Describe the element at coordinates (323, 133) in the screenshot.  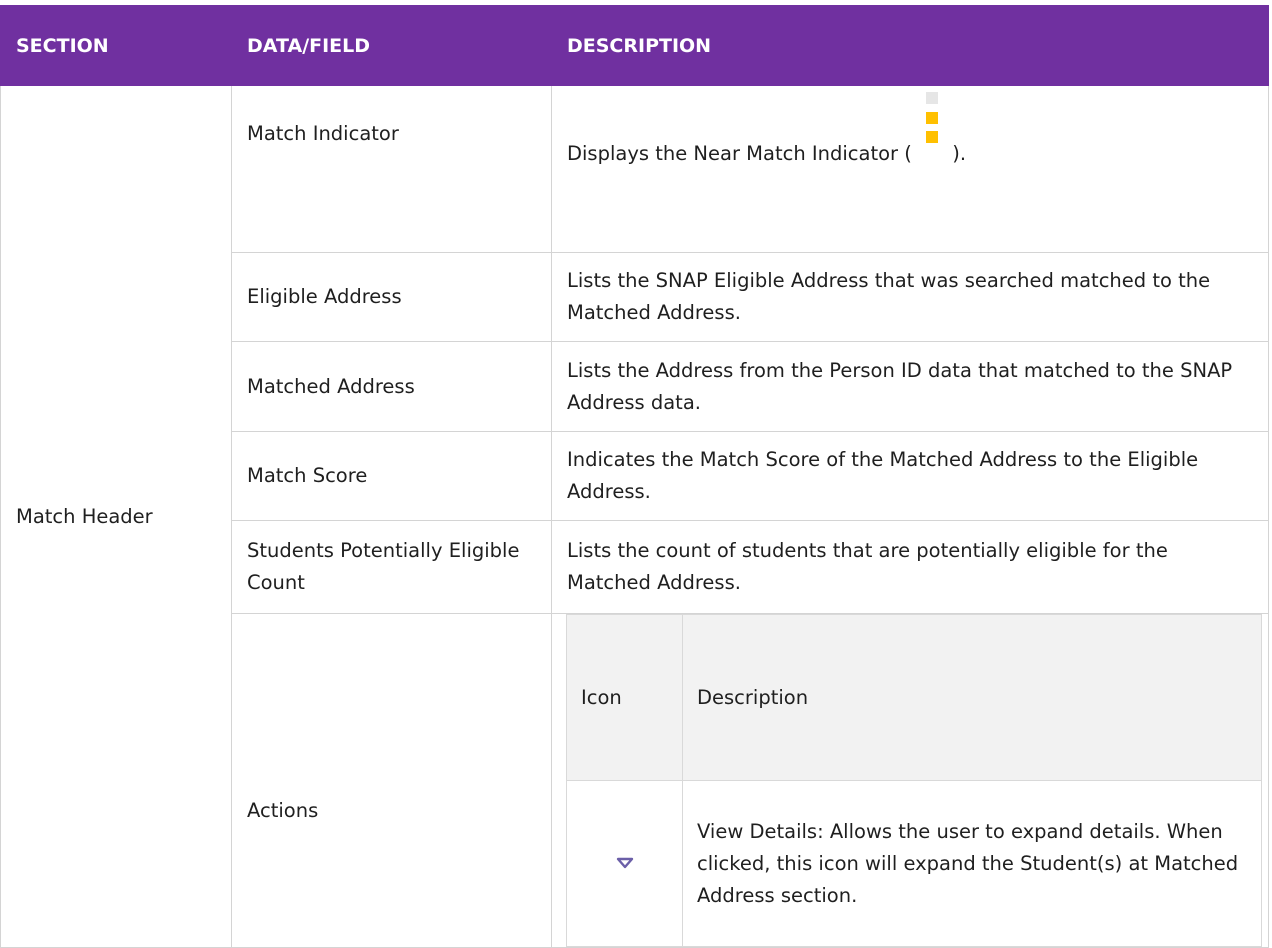
I see `field-label: Match Indicator` at that location.